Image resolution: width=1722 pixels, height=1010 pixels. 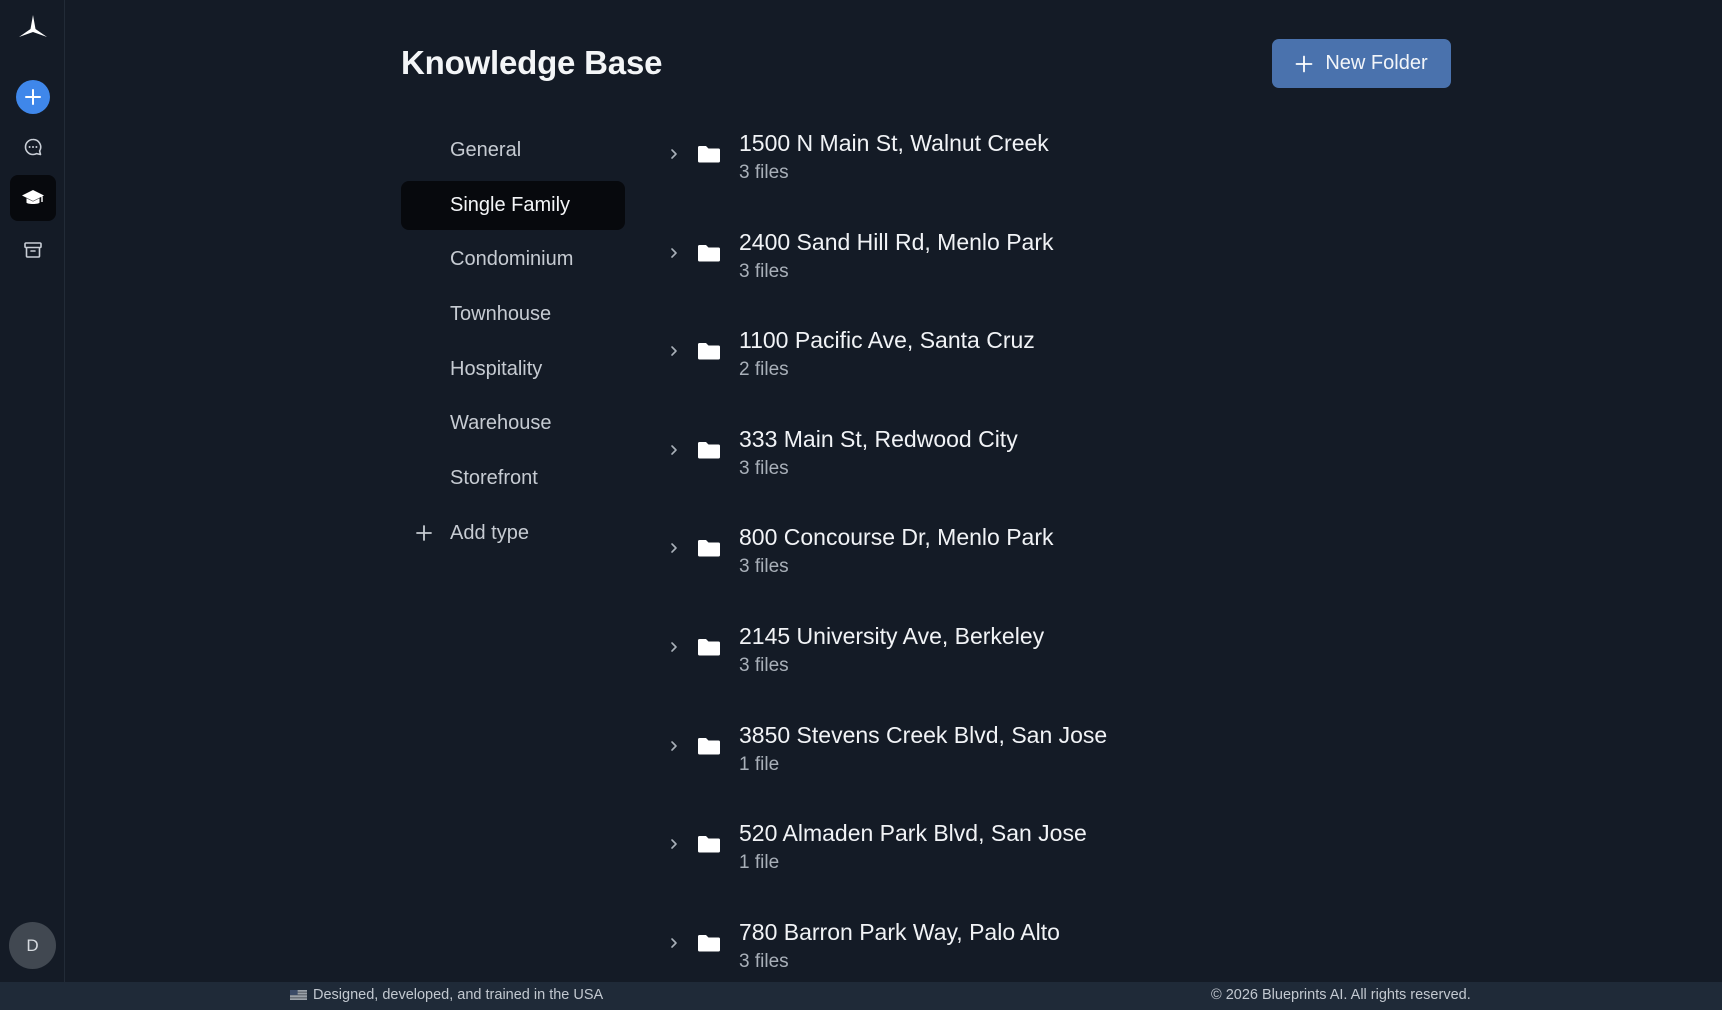 I want to click on new-folder-label: New Folder, so click(x=1376, y=63).